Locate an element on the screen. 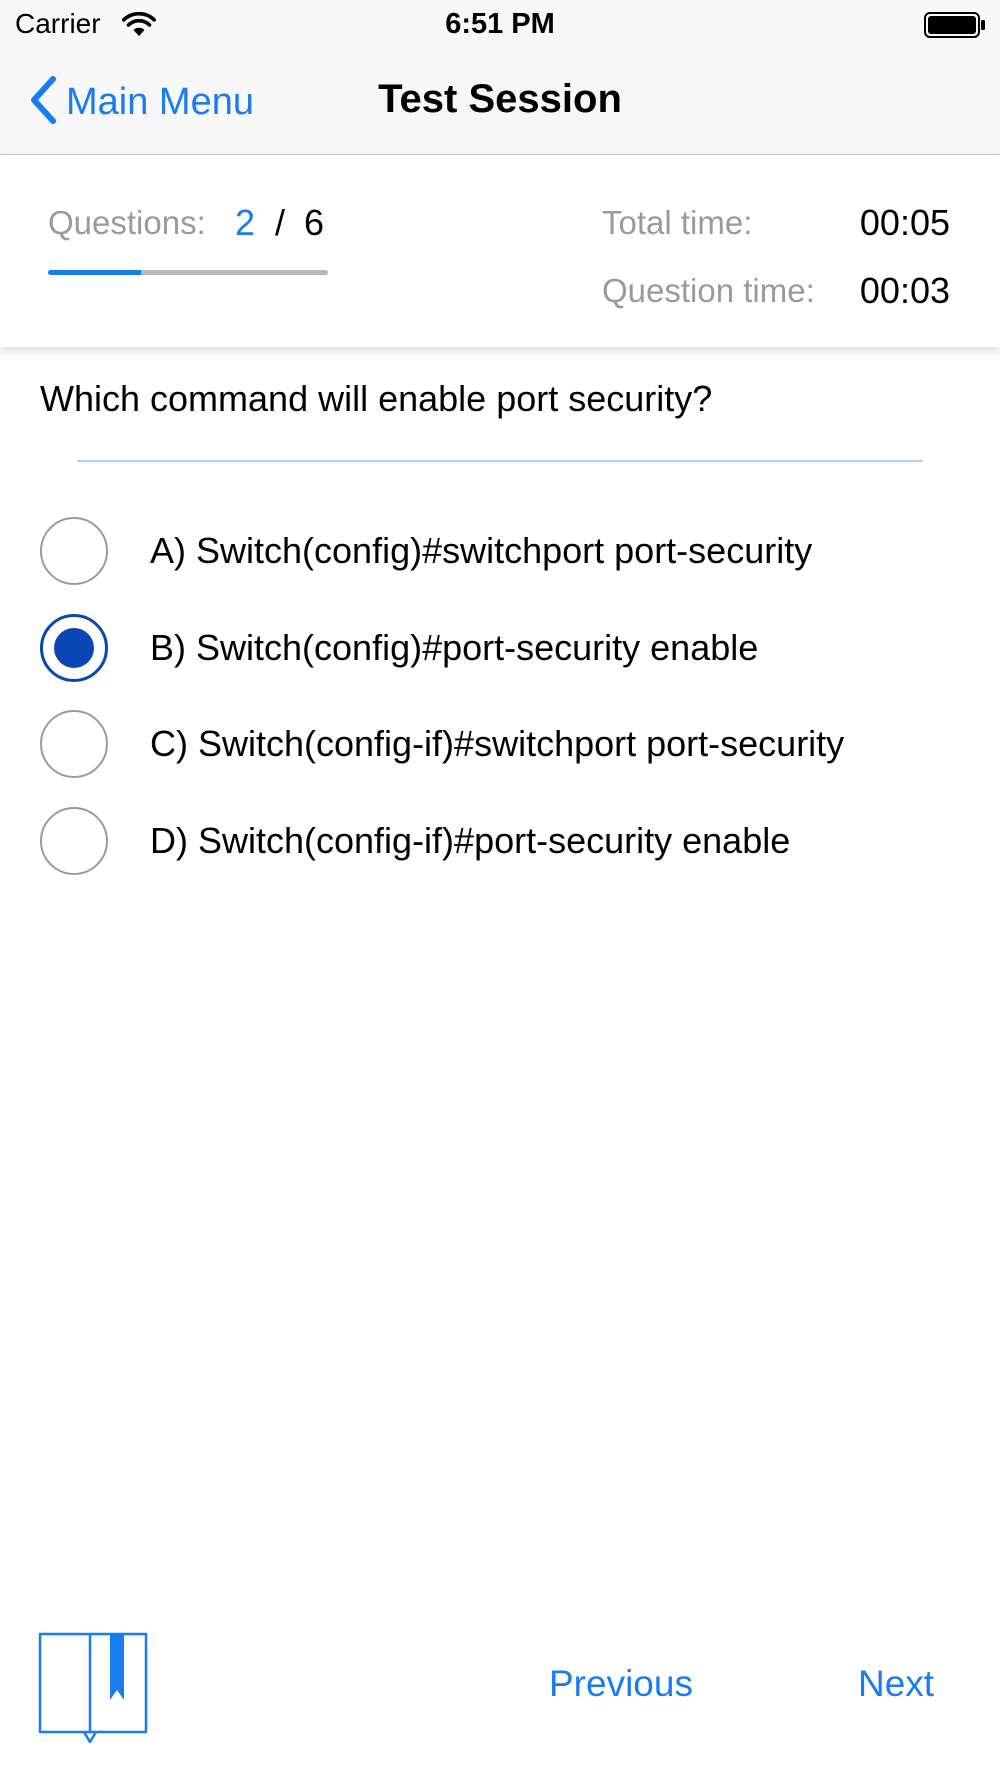 This screenshot has width=1000, height=1778. answer-option-b: B) Switch(config)#port-security enable is located at coordinates (510, 648).